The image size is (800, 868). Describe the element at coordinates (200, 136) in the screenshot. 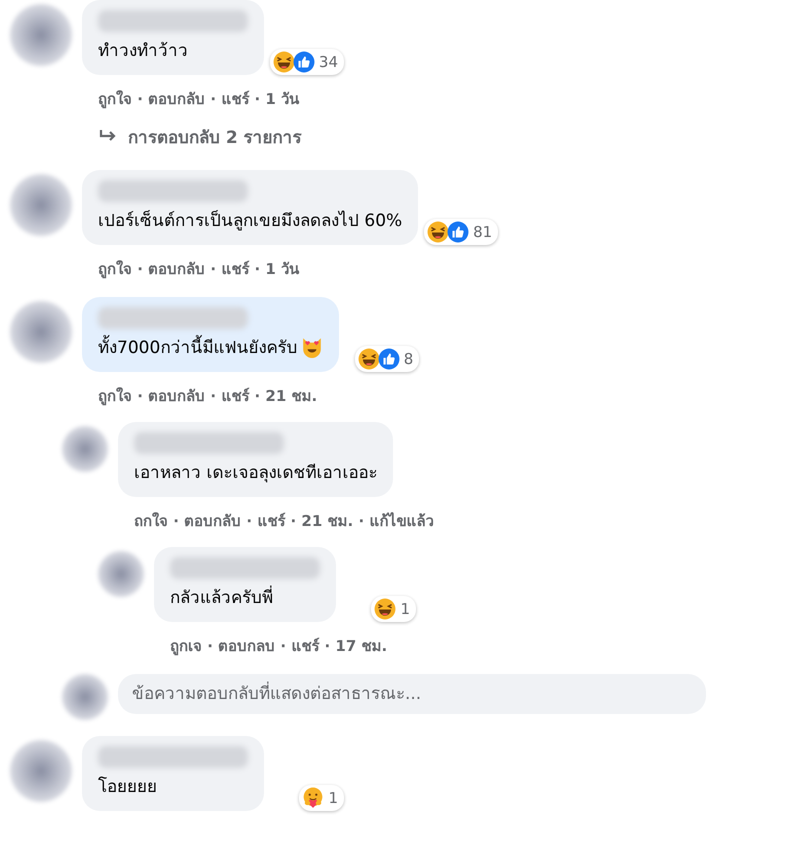

I see `view-replies-link: การตอบกลับ 2 รายการ` at that location.